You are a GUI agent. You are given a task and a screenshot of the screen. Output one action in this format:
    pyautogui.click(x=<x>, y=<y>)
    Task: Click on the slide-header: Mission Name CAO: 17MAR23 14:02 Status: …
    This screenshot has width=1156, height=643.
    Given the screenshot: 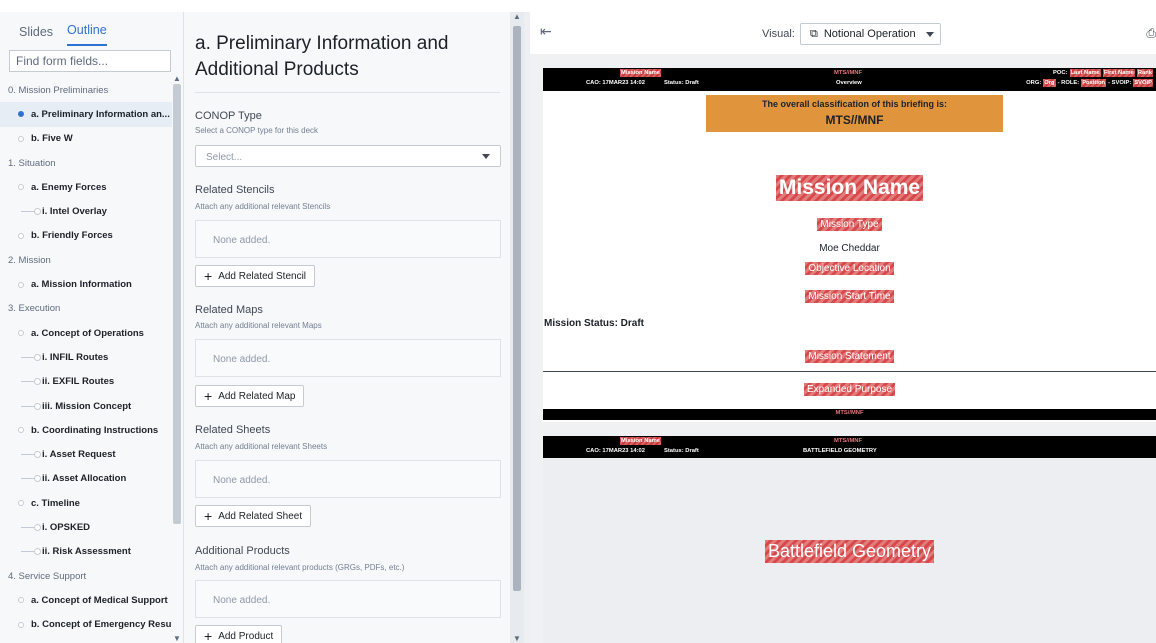 What is the action you would take?
    pyautogui.click(x=849, y=79)
    